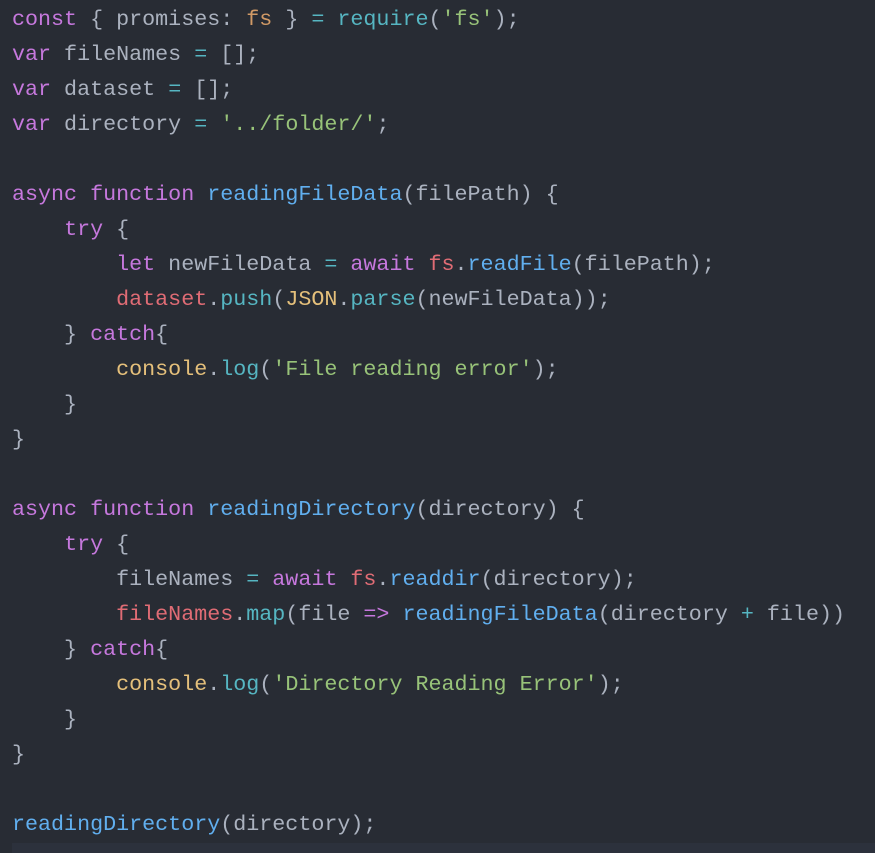 Image resolution: width=875 pixels, height=853 pixels. Describe the element at coordinates (500, 614) in the screenshot. I see `function-name-token: readingFileData` at that location.